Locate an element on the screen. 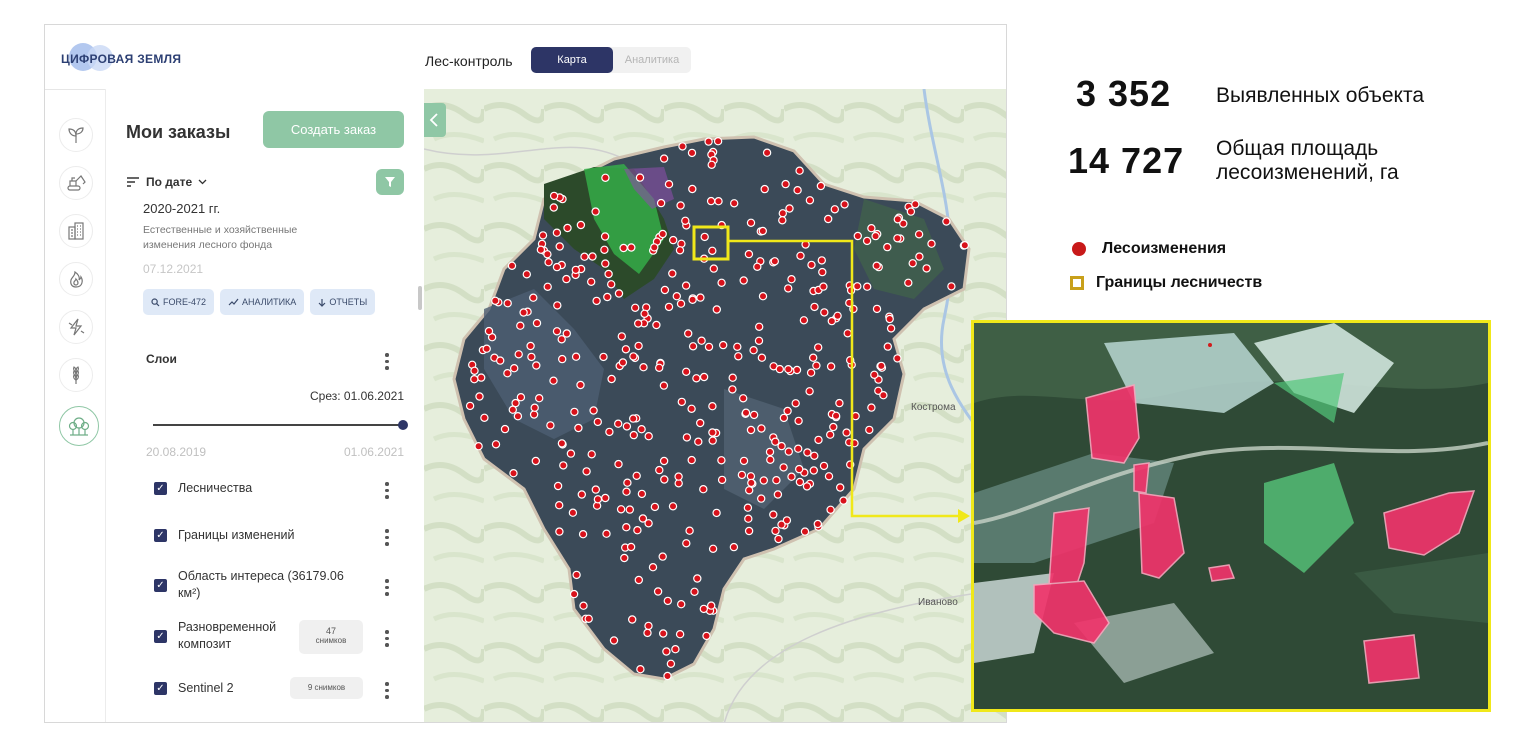 The image size is (1519, 749). detected-label: Выявленных объекта is located at coordinates (1320, 95).